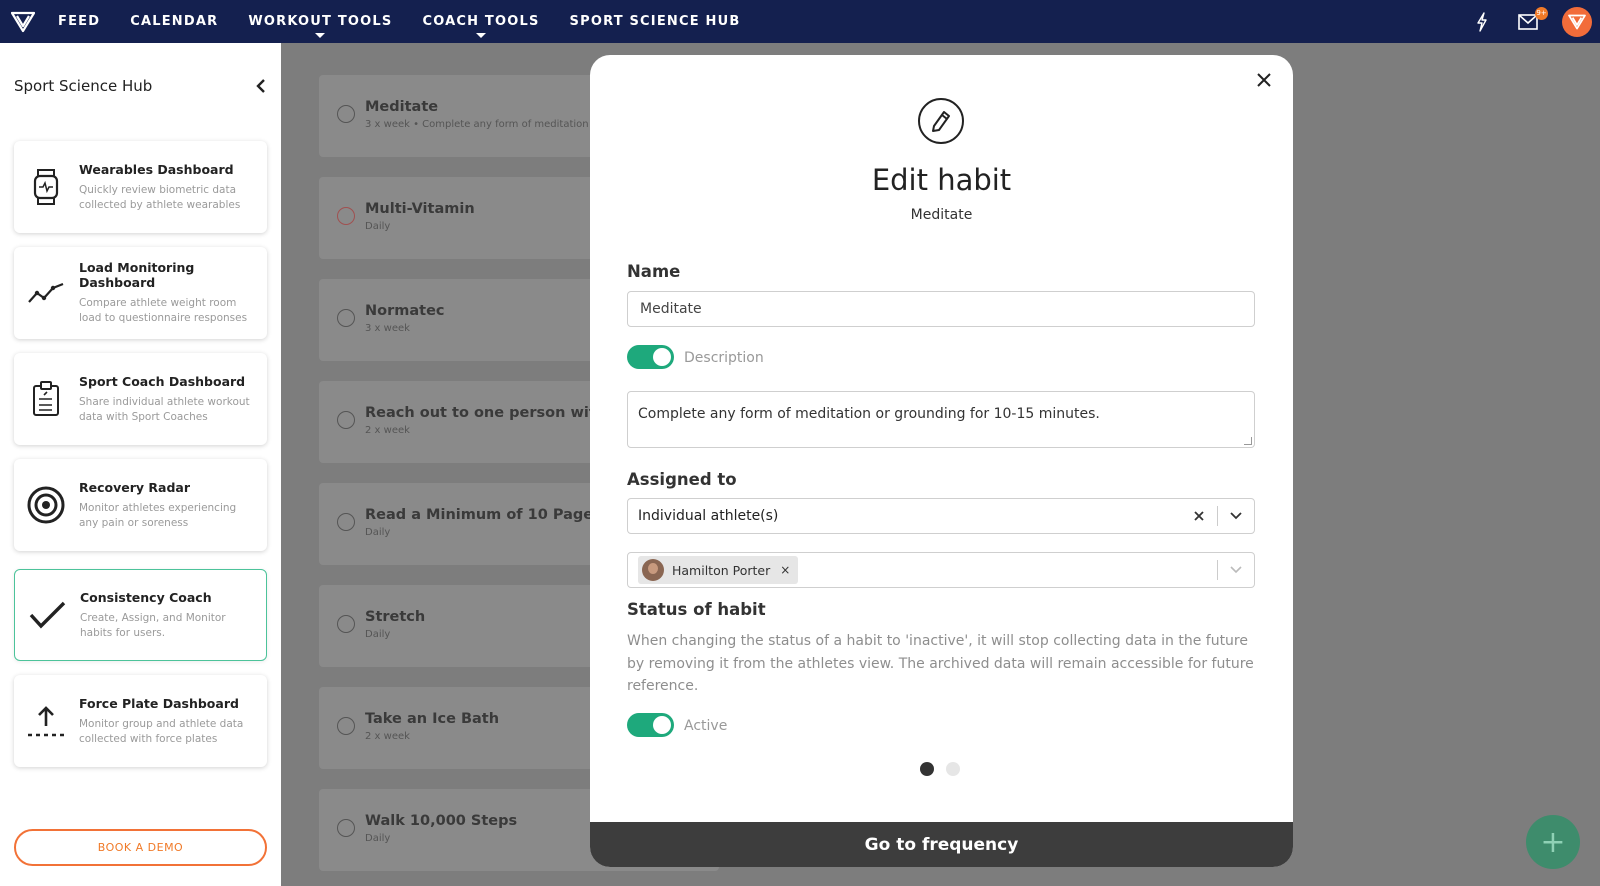 The width and height of the screenshot is (1600, 886). I want to click on chevron-left-icon, so click(261, 86).